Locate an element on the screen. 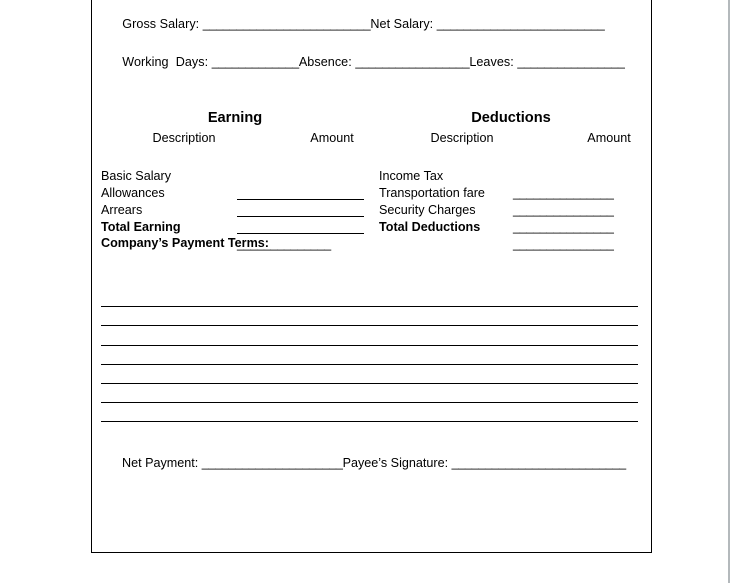 The height and width of the screenshot is (583, 733). net-salary-input: _________________________ is located at coordinates (521, 24).